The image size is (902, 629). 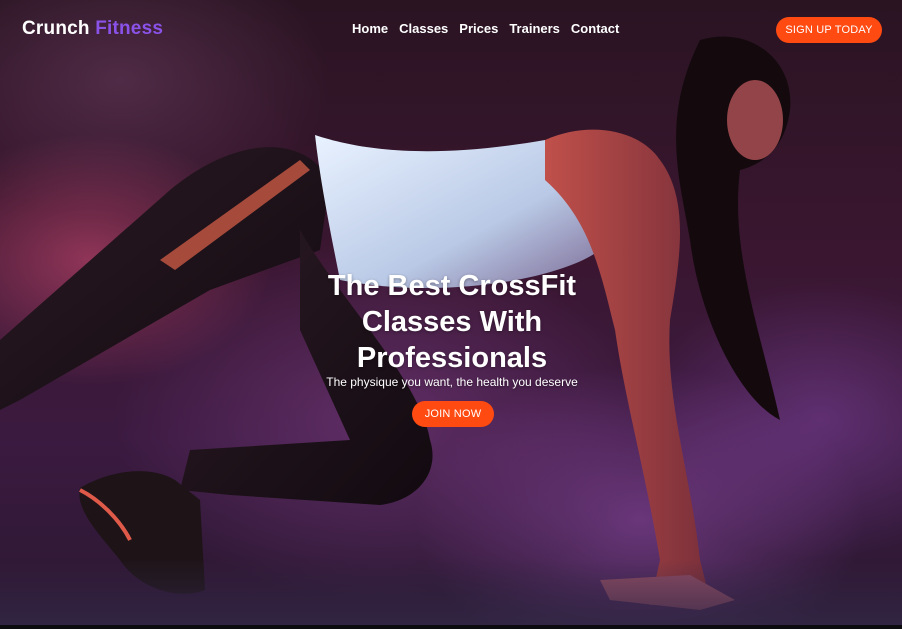 What do you see at coordinates (370, 28) in the screenshot?
I see `nav-home: Home` at bounding box center [370, 28].